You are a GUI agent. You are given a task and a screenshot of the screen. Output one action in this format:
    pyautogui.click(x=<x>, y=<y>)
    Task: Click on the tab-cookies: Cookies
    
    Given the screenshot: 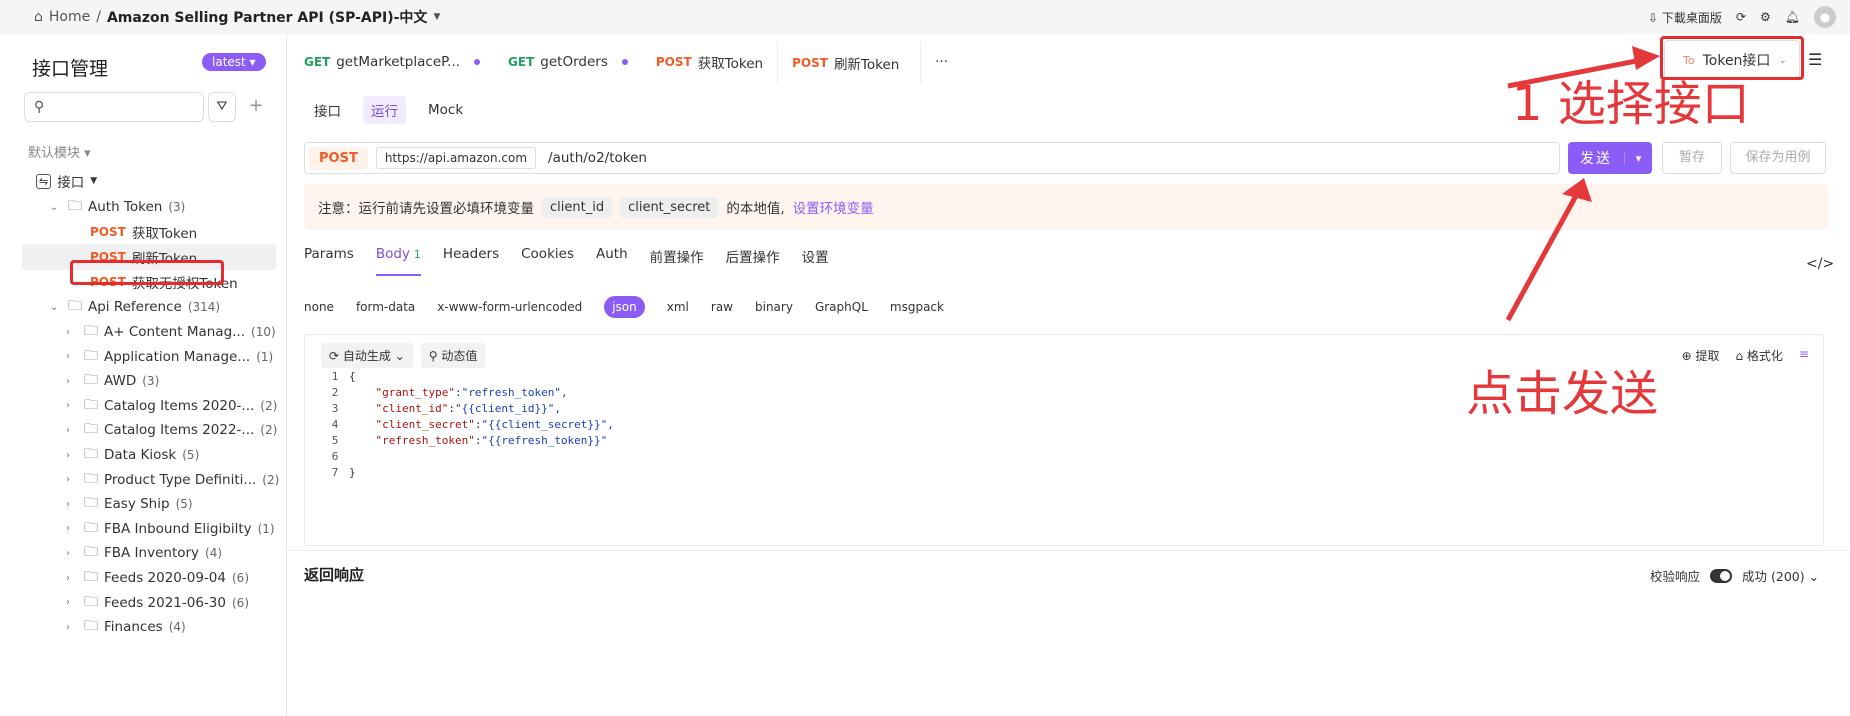 What is the action you would take?
    pyautogui.click(x=547, y=261)
    